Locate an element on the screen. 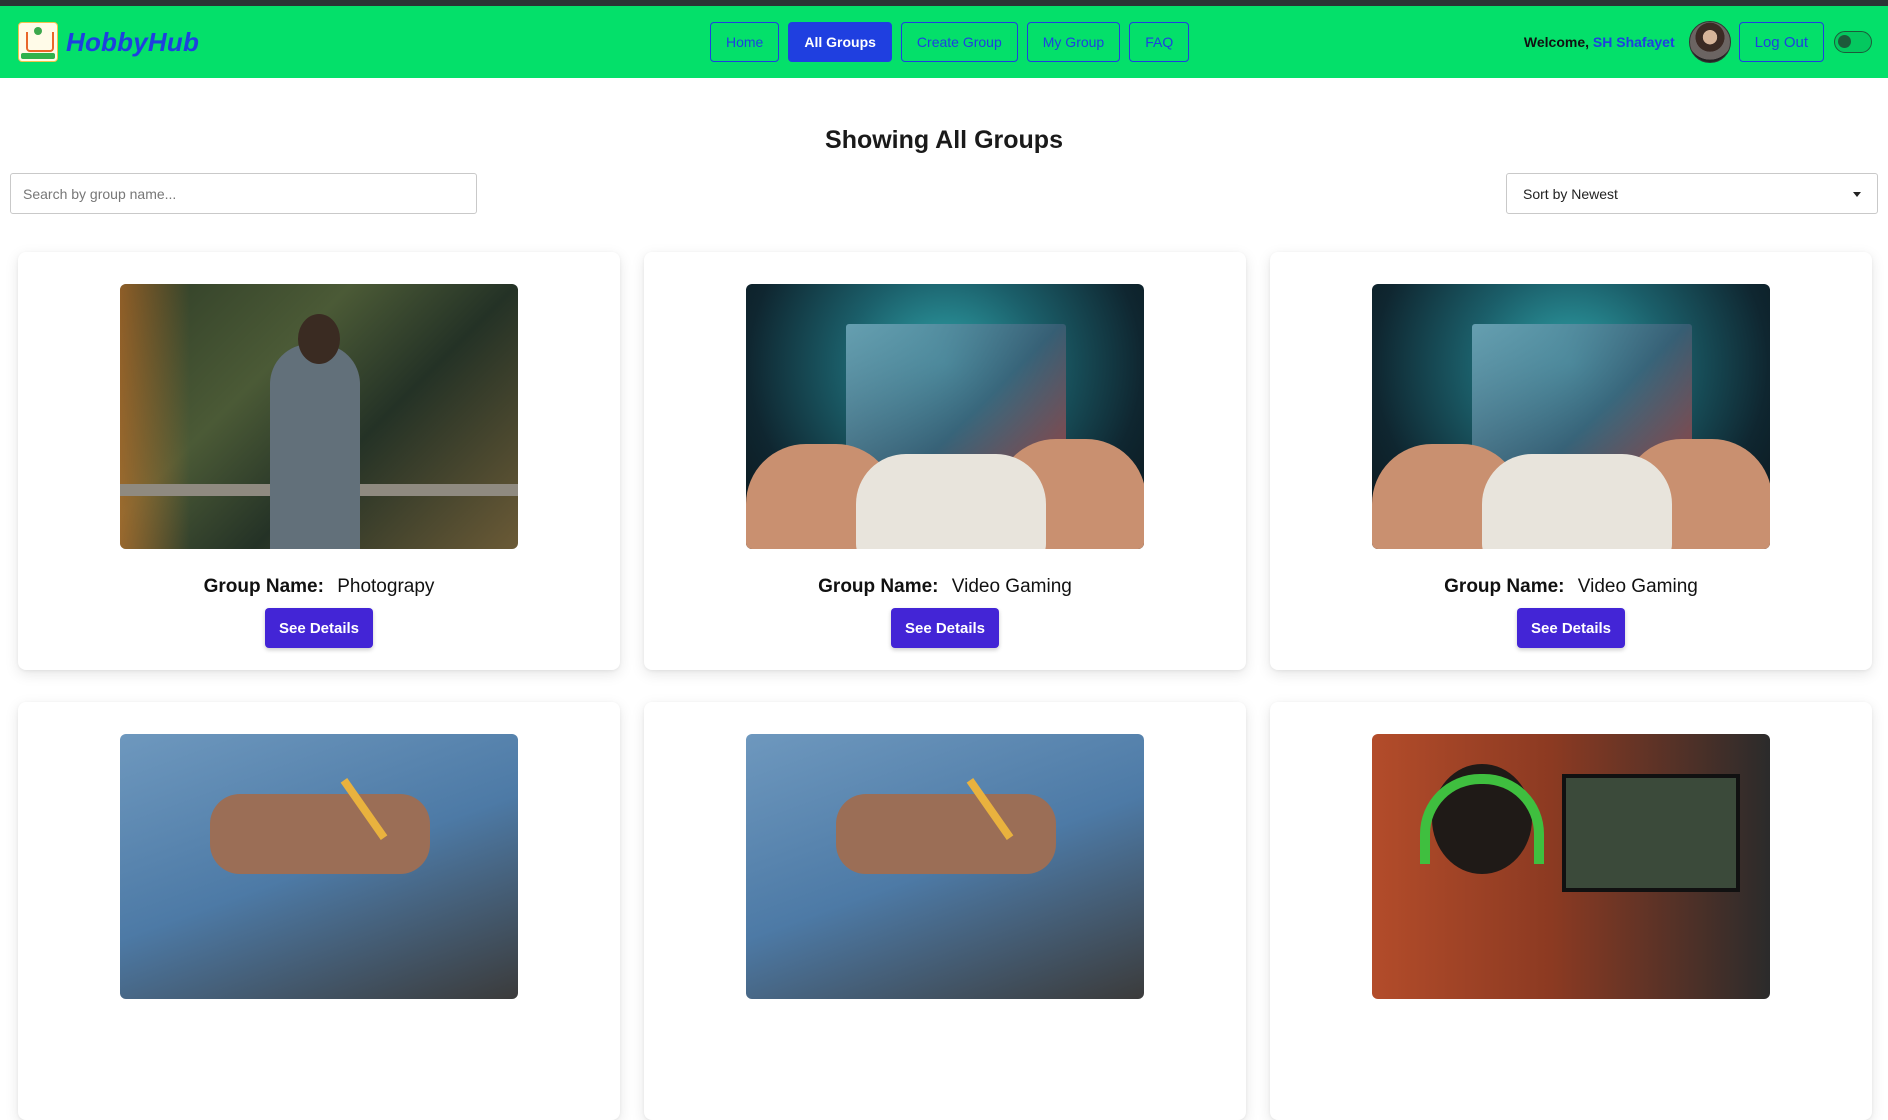 This screenshot has width=1888, height=1120. brand: HobbyHub is located at coordinates (108, 42).